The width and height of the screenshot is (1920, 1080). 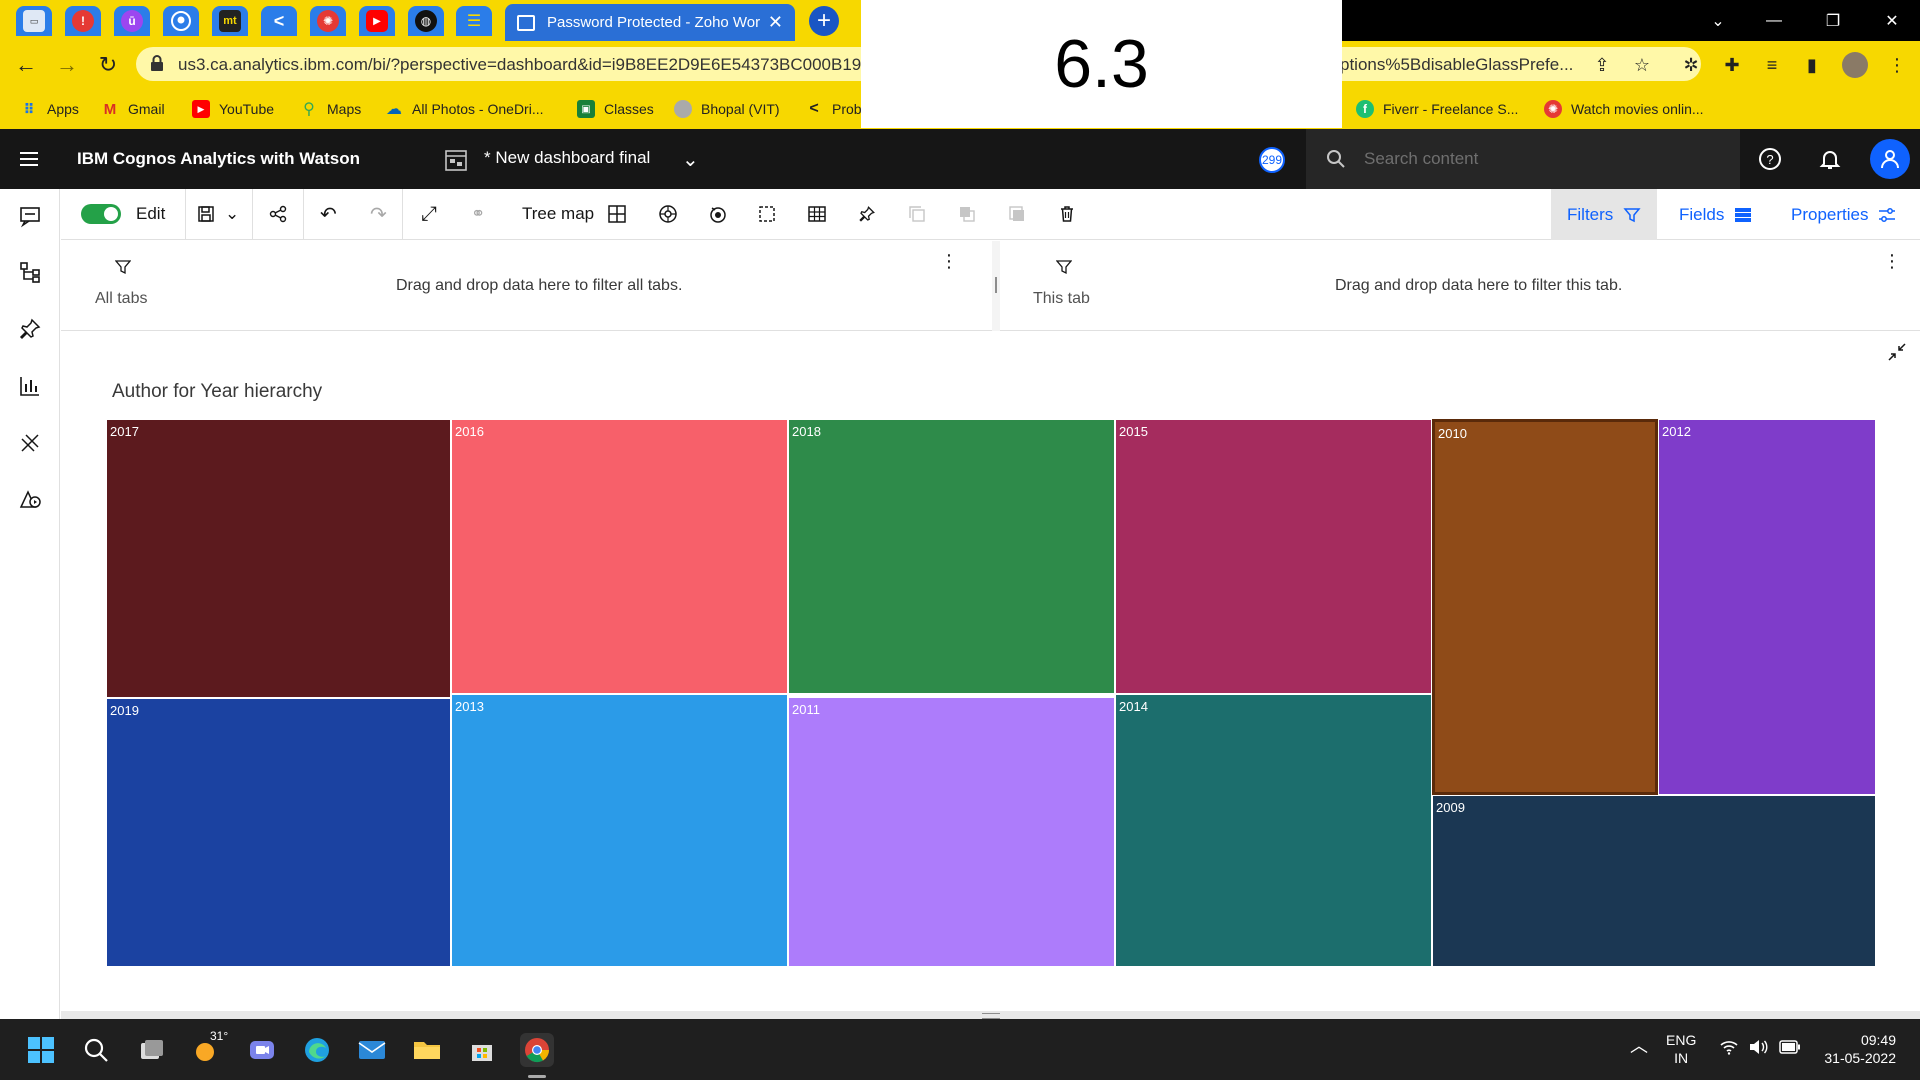 What do you see at coordinates (1602, 65) in the screenshot?
I see `share-icon: ⇪` at bounding box center [1602, 65].